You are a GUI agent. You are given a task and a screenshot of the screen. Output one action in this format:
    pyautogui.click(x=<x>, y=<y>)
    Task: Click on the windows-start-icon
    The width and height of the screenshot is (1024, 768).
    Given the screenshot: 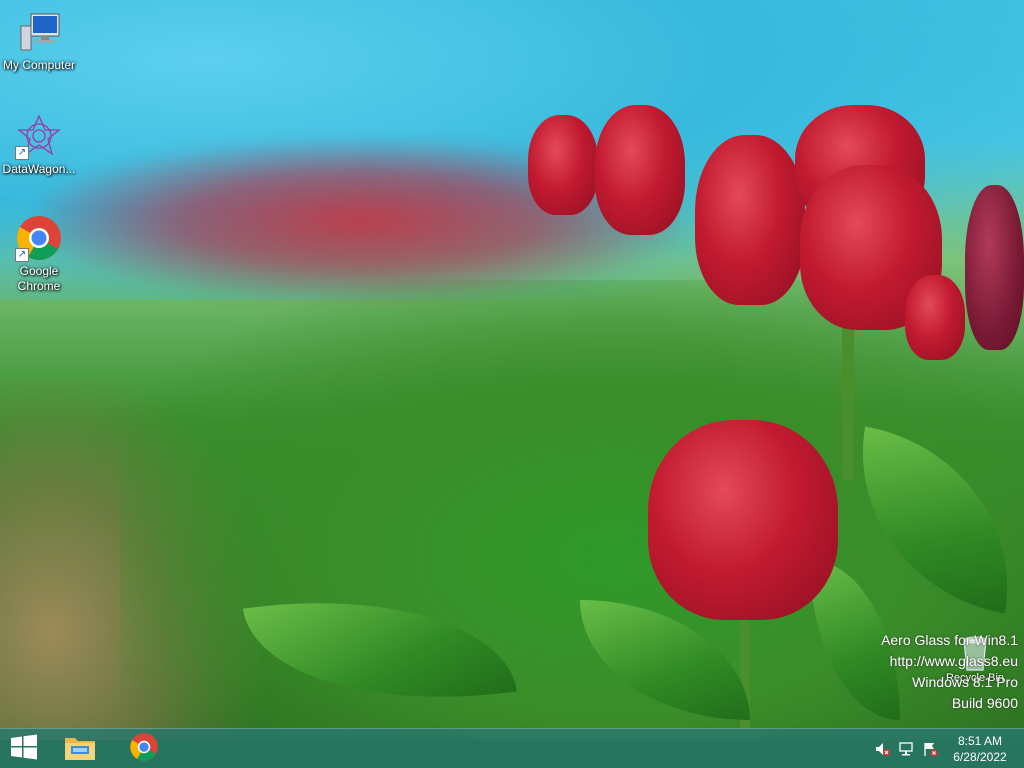 What is the action you would take?
    pyautogui.click(x=24, y=749)
    